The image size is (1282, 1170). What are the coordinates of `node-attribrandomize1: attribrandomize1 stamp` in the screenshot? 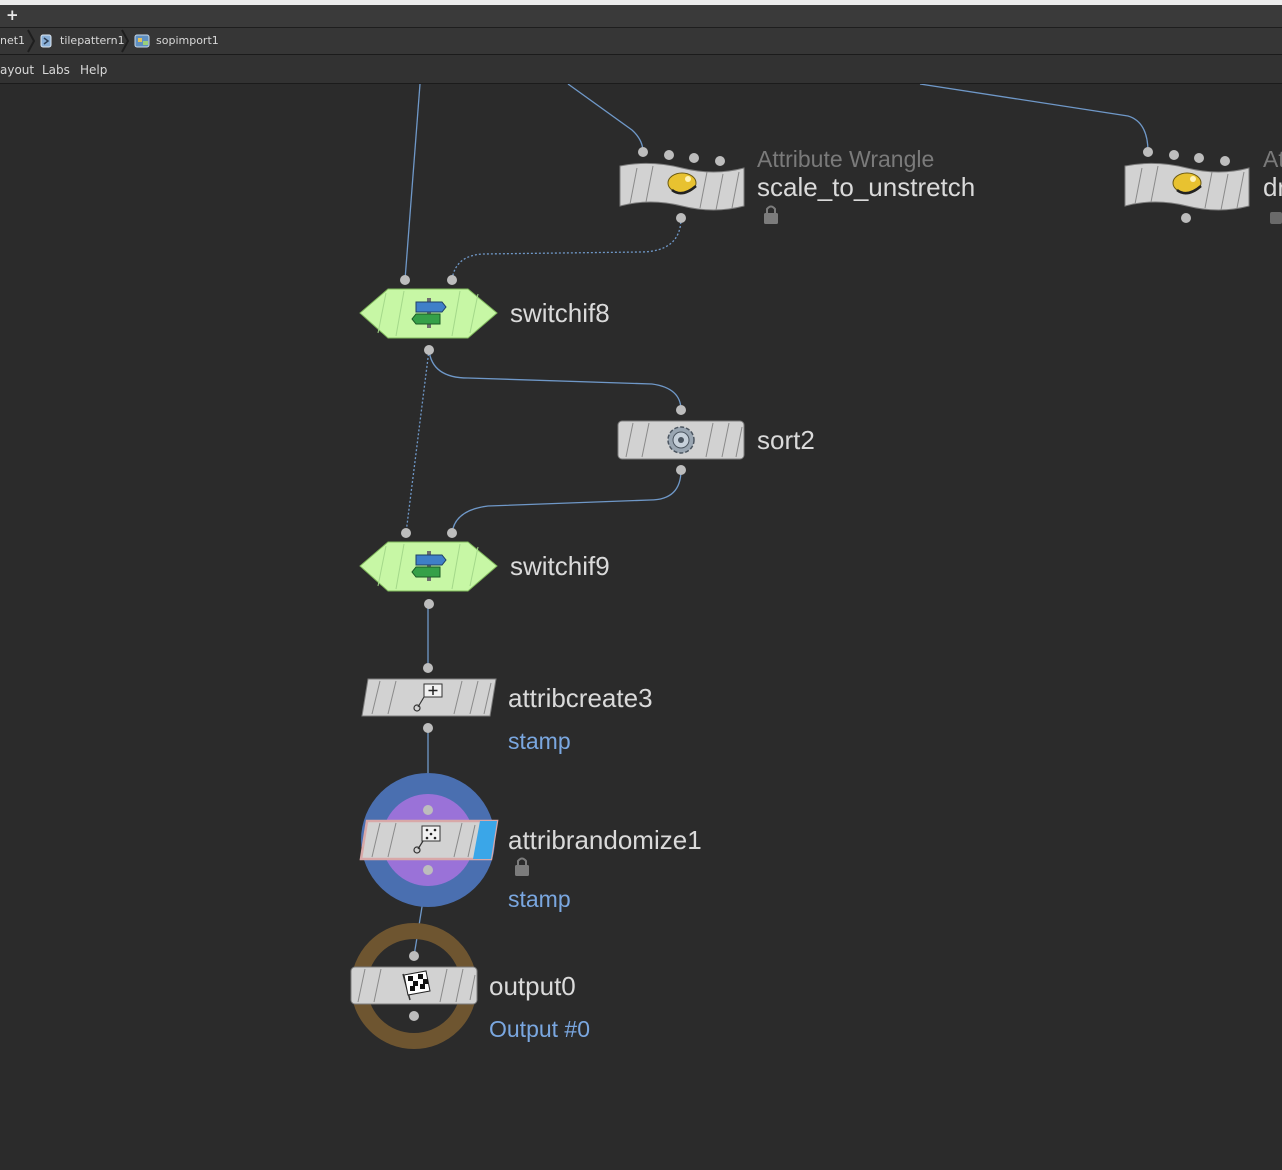 It's located at (530, 842).